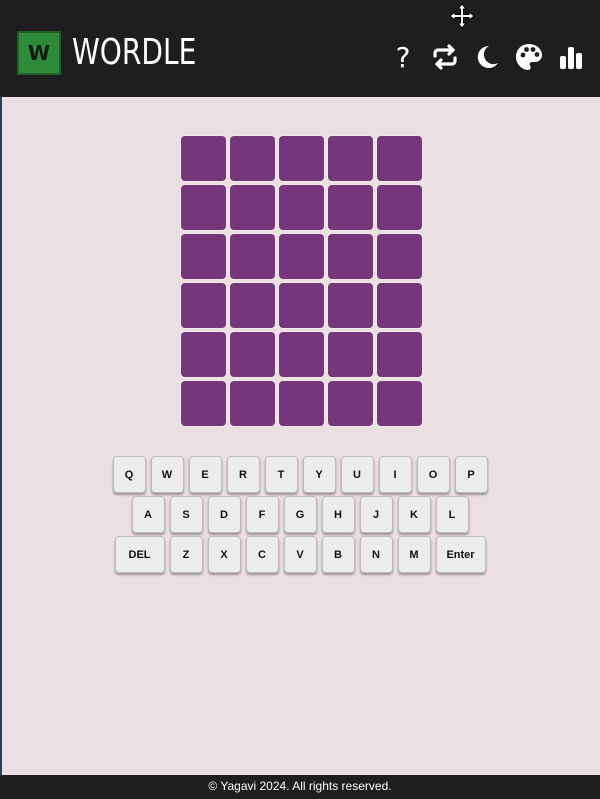 This screenshot has height=799, width=600. I want to click on bar-chart-icon, so click(571, 58).